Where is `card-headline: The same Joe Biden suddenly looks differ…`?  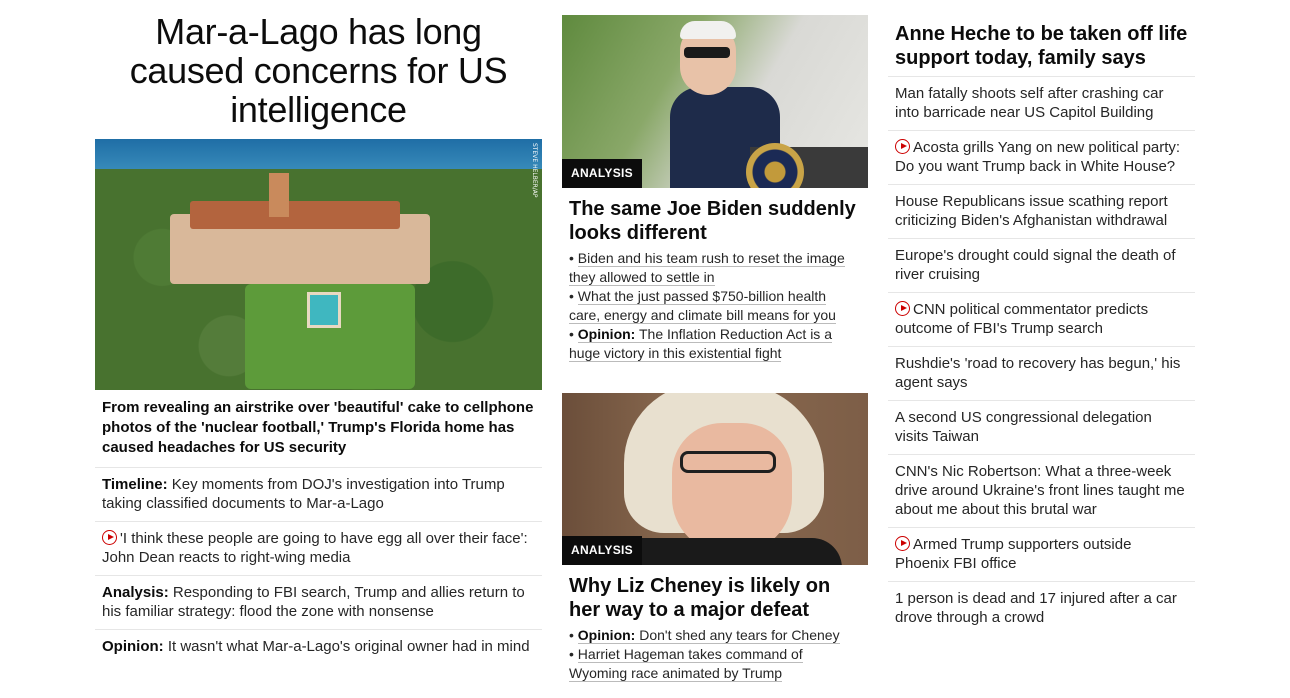
card-headline: The same Joe Biden suddenly looks differ… is located at coordinates (715, 218).